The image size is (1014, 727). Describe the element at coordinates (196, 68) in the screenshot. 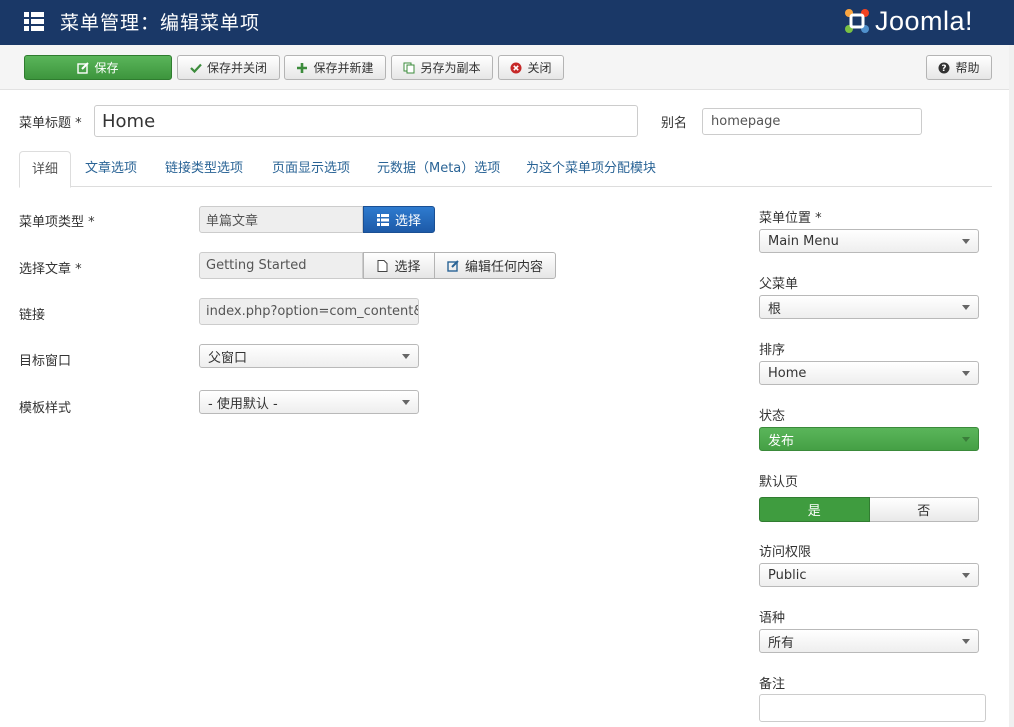

I see `checkmark-icon` at that location.